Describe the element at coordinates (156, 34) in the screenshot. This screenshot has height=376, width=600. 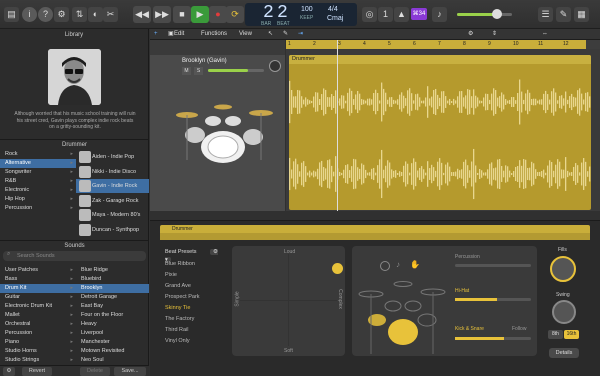
I see `add-track-icon: +` at that location.